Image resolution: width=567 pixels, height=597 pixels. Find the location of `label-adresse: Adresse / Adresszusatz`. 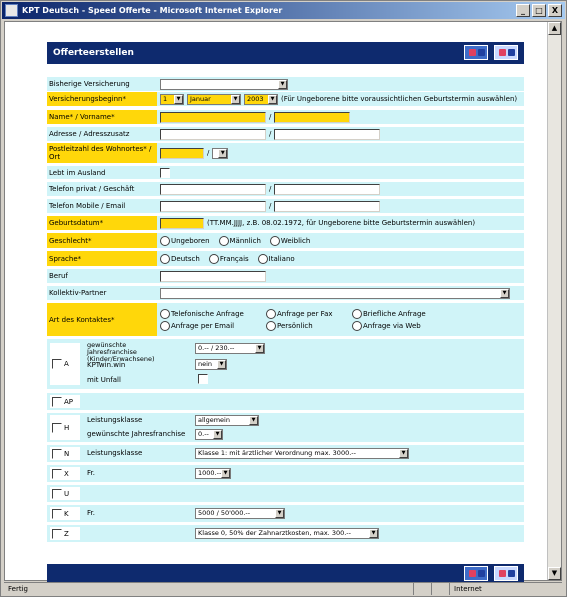

label-adresse: Adresse / Adresszusatz is located at coordinates (102, 134).